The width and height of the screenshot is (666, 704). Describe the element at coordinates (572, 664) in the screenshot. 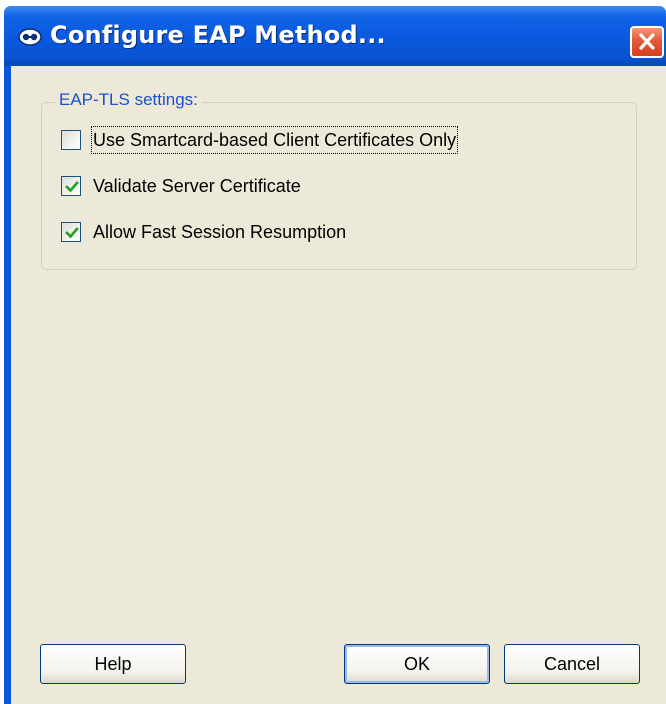

I see `cancel-button: Cancel` at that location.